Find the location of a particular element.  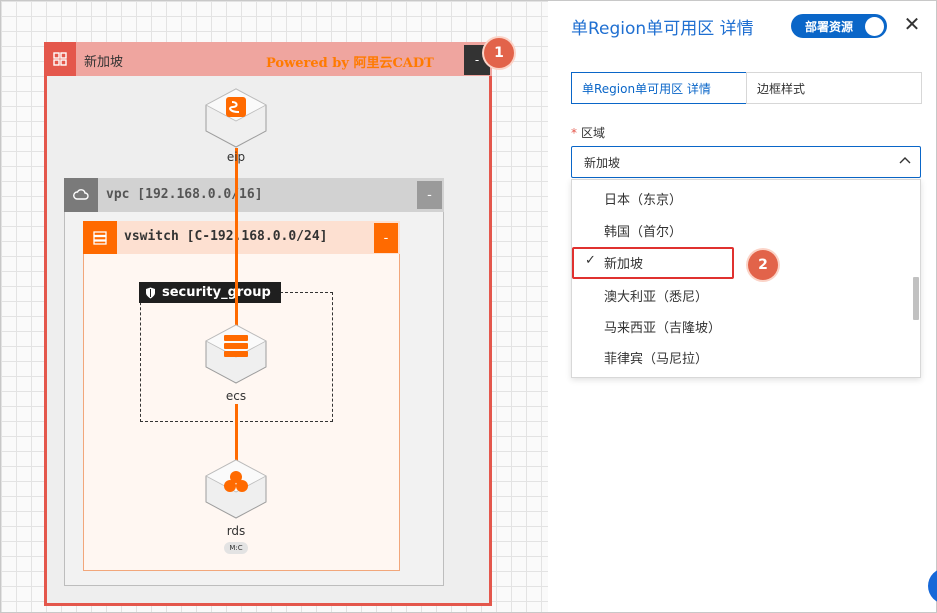

link-eip-ecs is located at coordinates (236, 237).